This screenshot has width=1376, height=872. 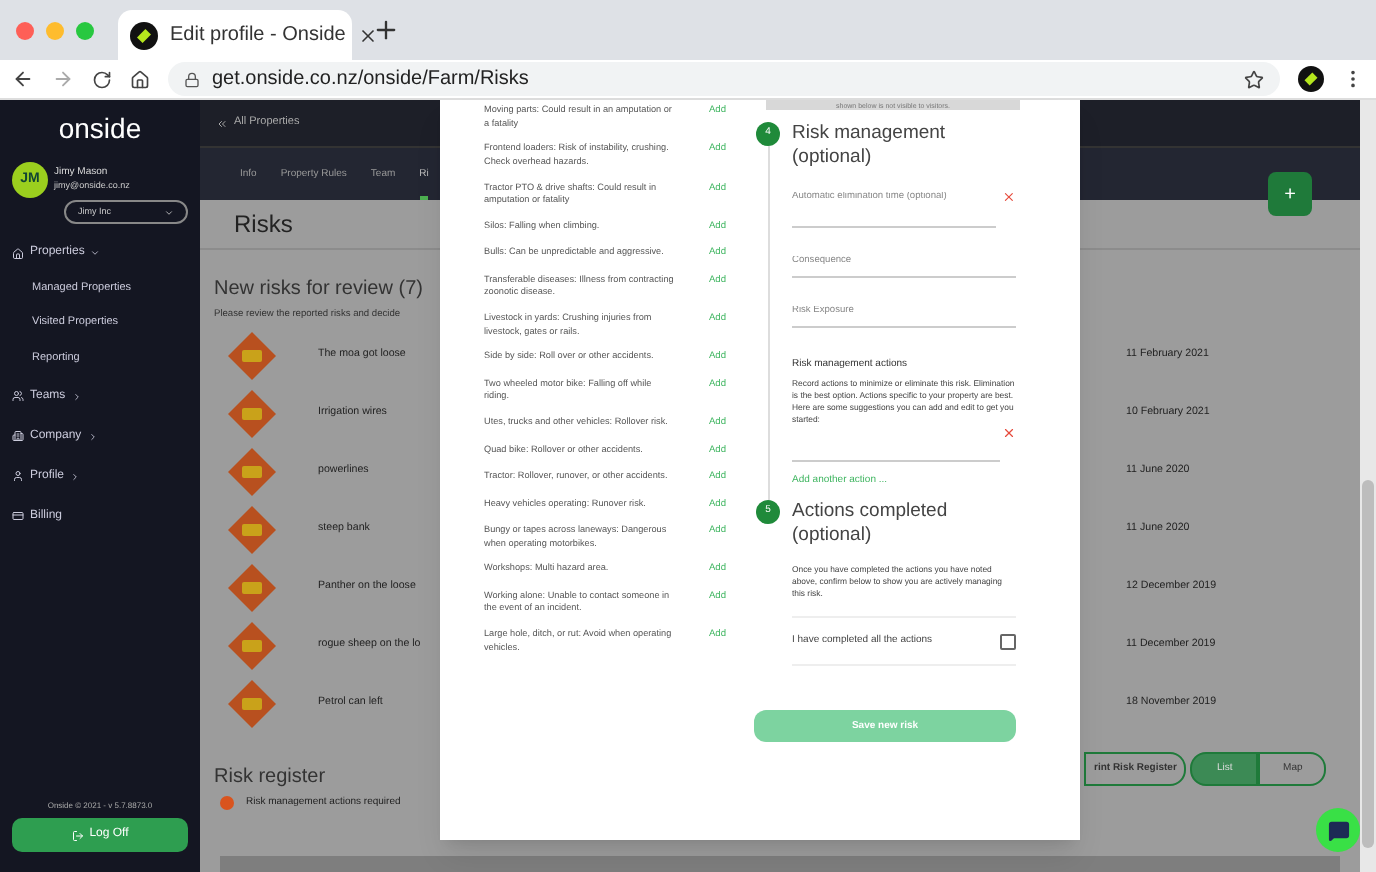 I want to click on double-chevron-icon, so click(x=222, y=123).